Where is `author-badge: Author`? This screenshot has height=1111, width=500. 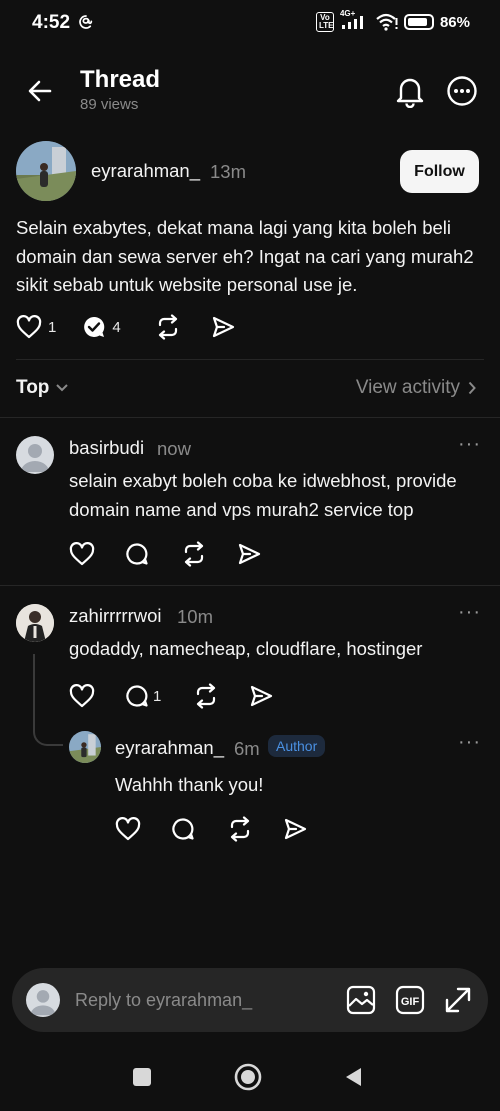
author-badge: Author is located at coordinates (297, 746).